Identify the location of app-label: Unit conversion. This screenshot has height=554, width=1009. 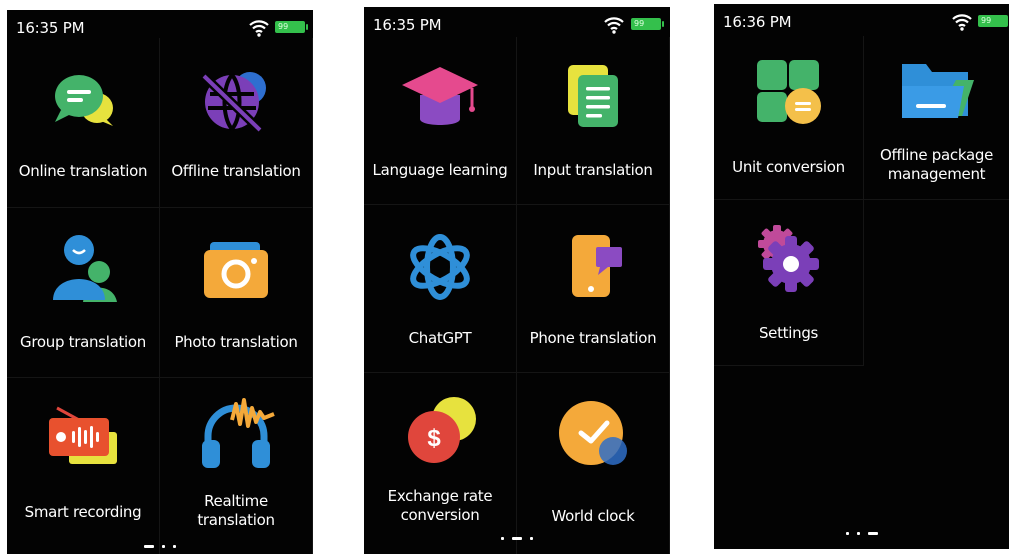
(788, 167).